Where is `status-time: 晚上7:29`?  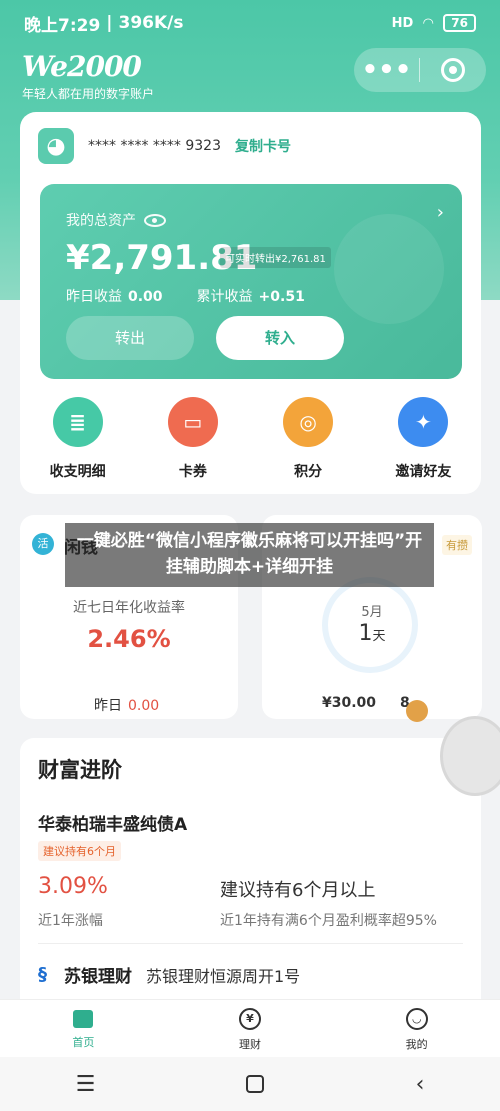
status-time: 晚上7:29 is located at coordinates (62, 25).